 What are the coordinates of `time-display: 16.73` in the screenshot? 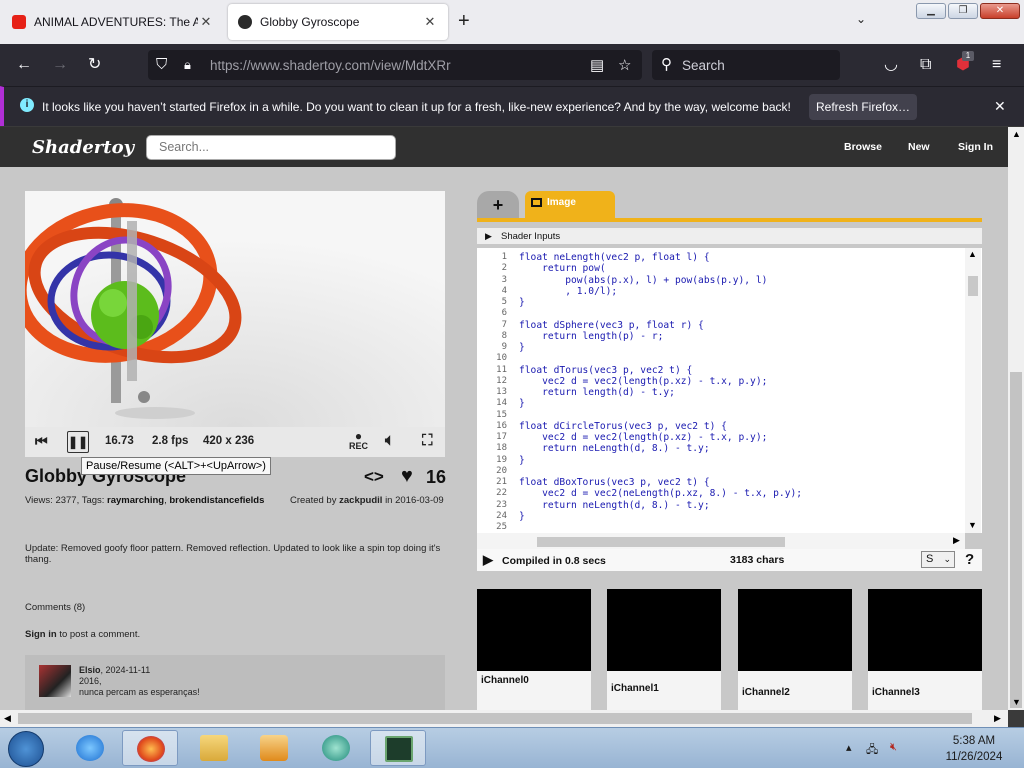 It's located at (119, 441).